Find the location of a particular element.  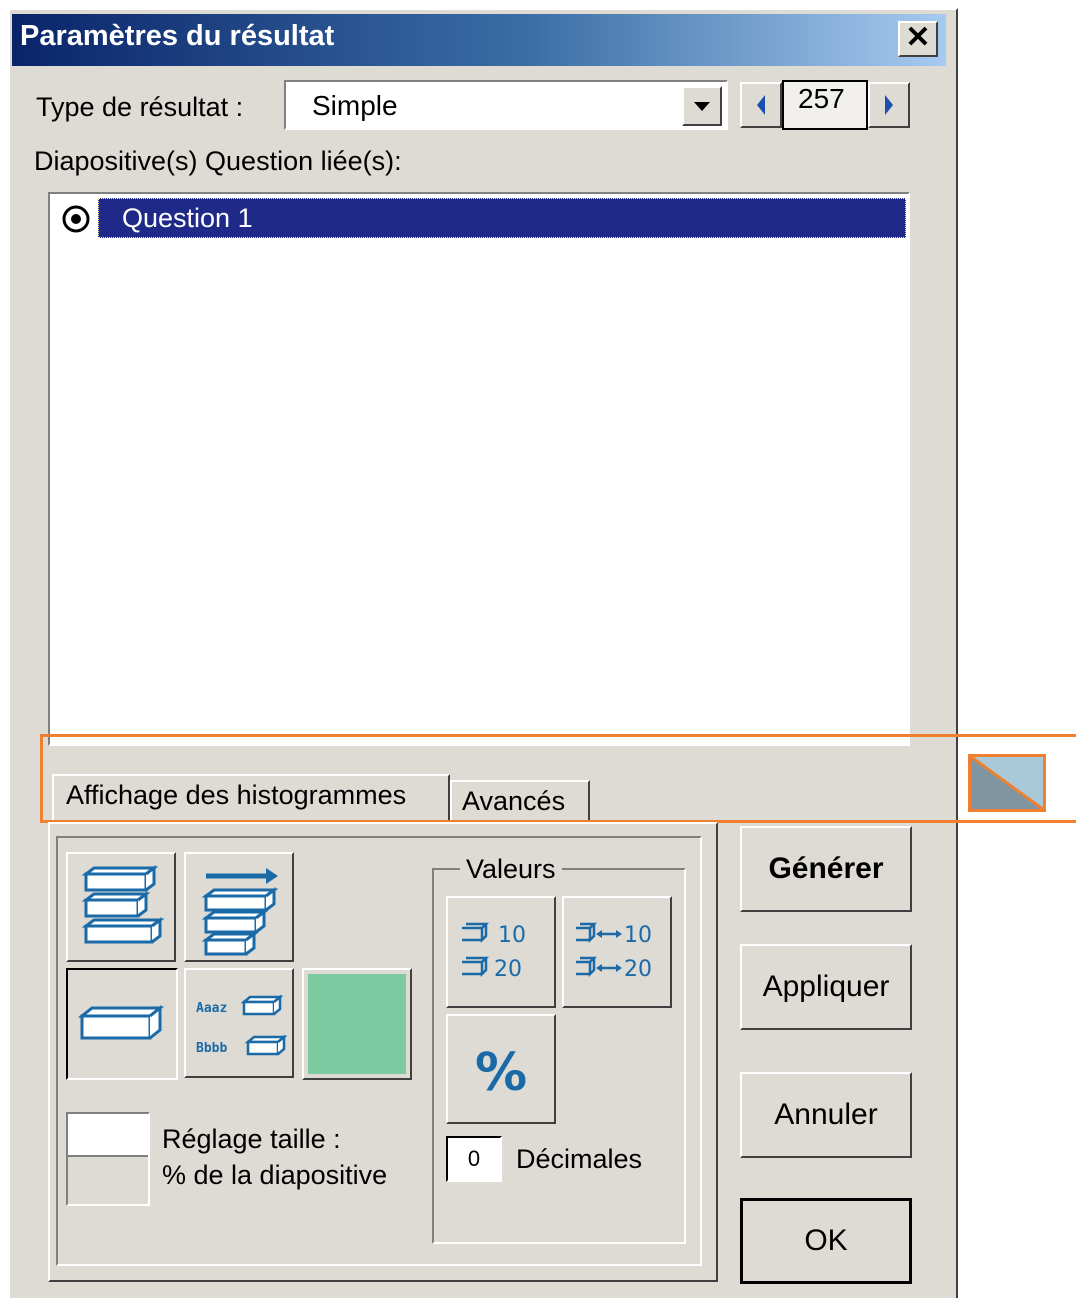

labeled-bars-icon: Aaaz Bbbb is located at coordinates (242, 1025).